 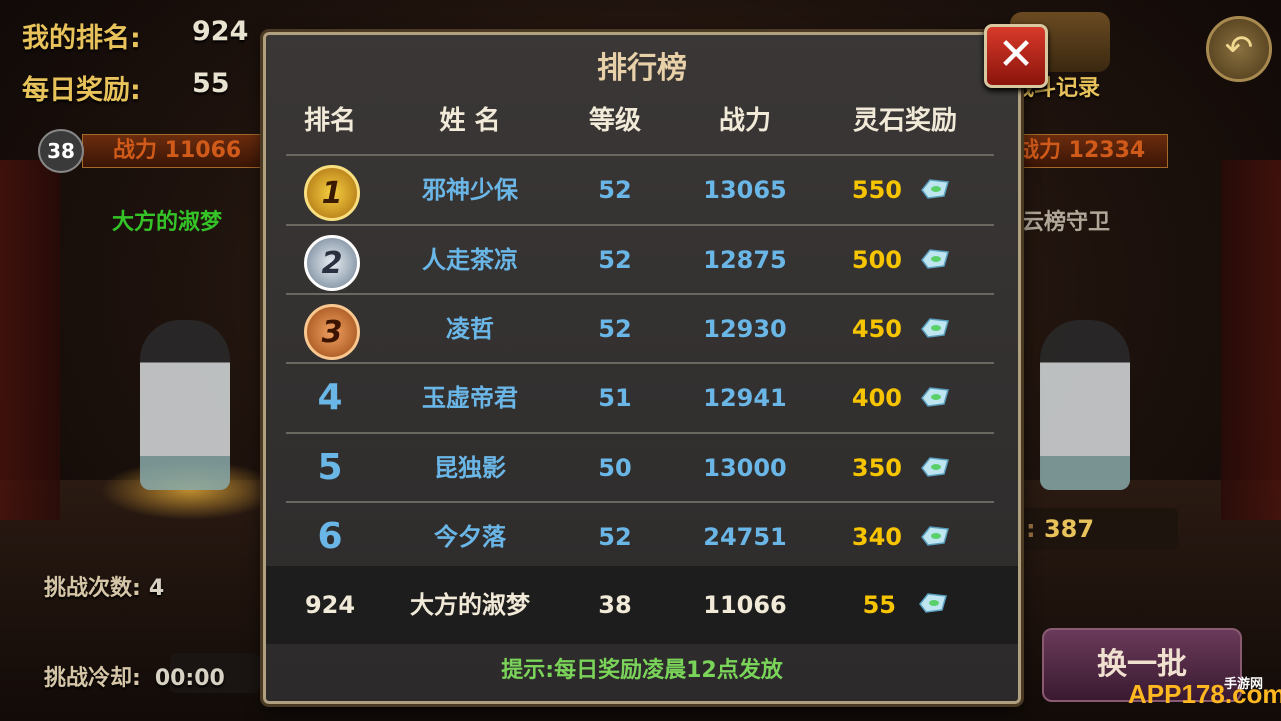 What do you see at coordinates (81, 38) in the screenshot?
I see `my-rank-label: 我的排名:` at bounding box center [81, 38].